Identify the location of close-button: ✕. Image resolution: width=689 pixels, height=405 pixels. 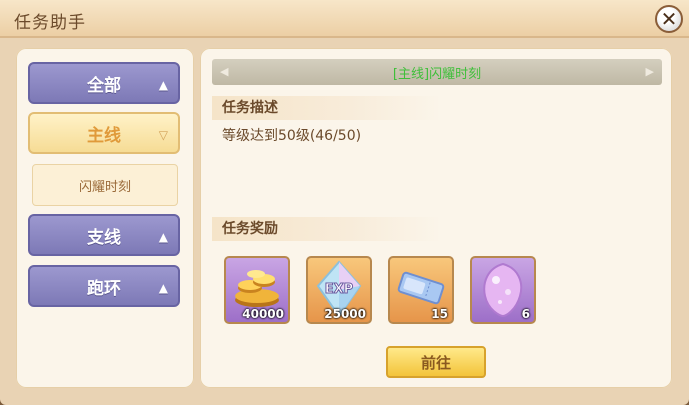
(669, 19).